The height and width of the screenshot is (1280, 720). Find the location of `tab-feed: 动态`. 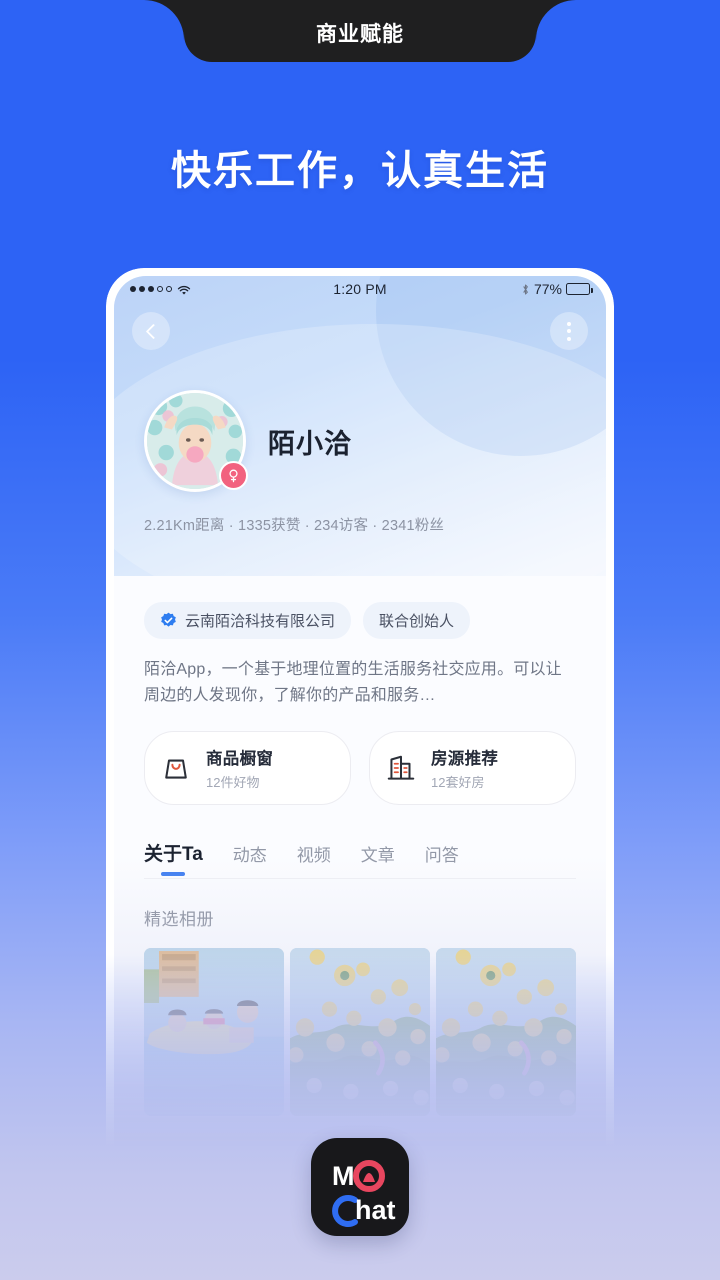

tab-feed: 动态 is located at coordinates (250, 859).